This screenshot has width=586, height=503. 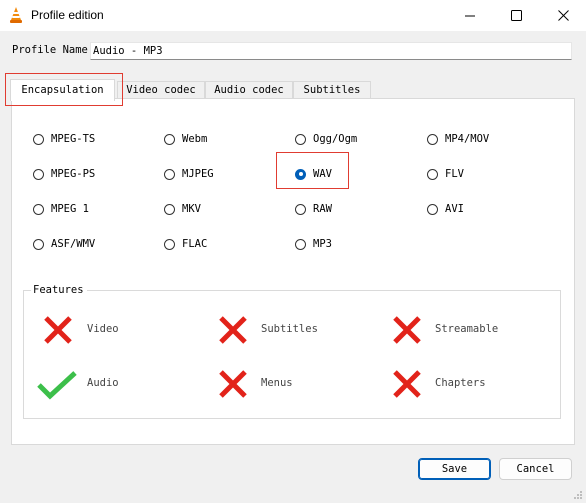 I want to click on radio-mpeg-1: MPEG 1, so click(x=61, y=209).